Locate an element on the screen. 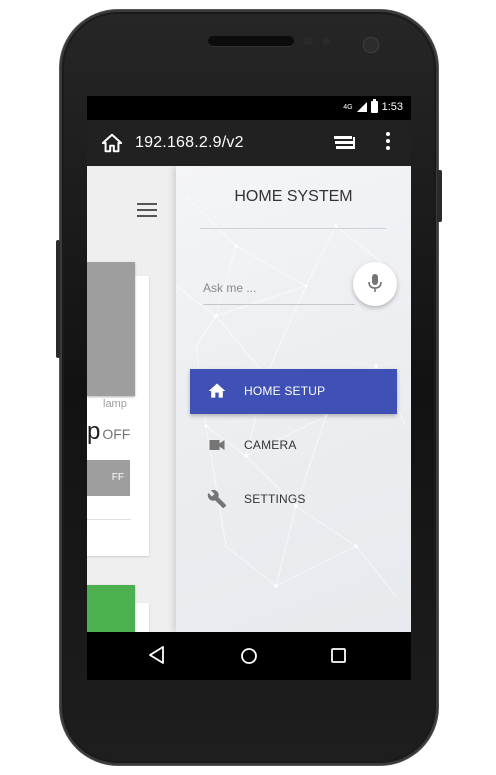 Image resolution: width=496 pixels, height=775 pixels. device-off-button: FF is located at coordinates (108, 478).